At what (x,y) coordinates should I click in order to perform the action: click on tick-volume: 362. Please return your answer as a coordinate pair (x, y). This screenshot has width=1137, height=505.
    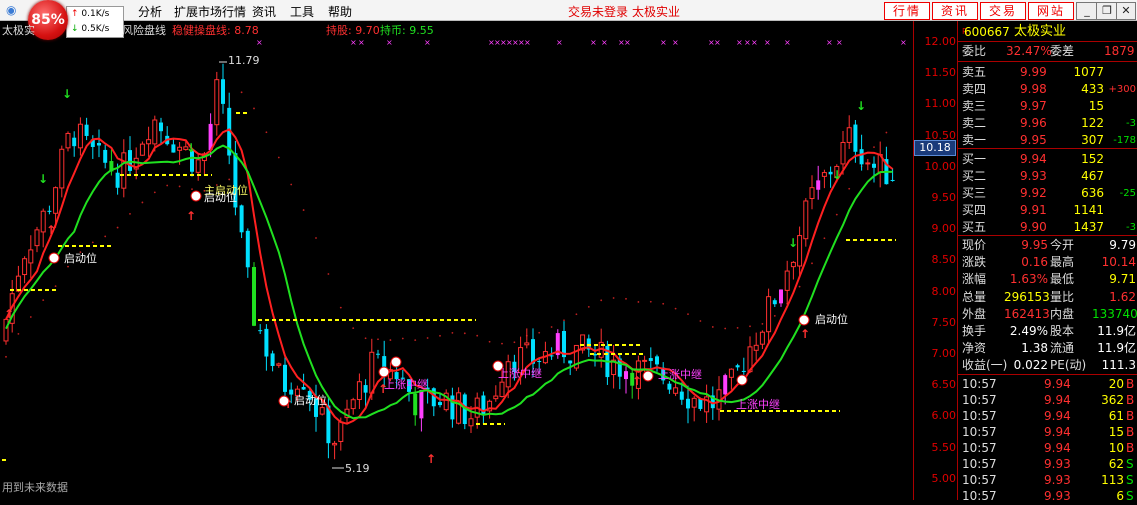
    Looking at the image, I should click on (1112, 400).